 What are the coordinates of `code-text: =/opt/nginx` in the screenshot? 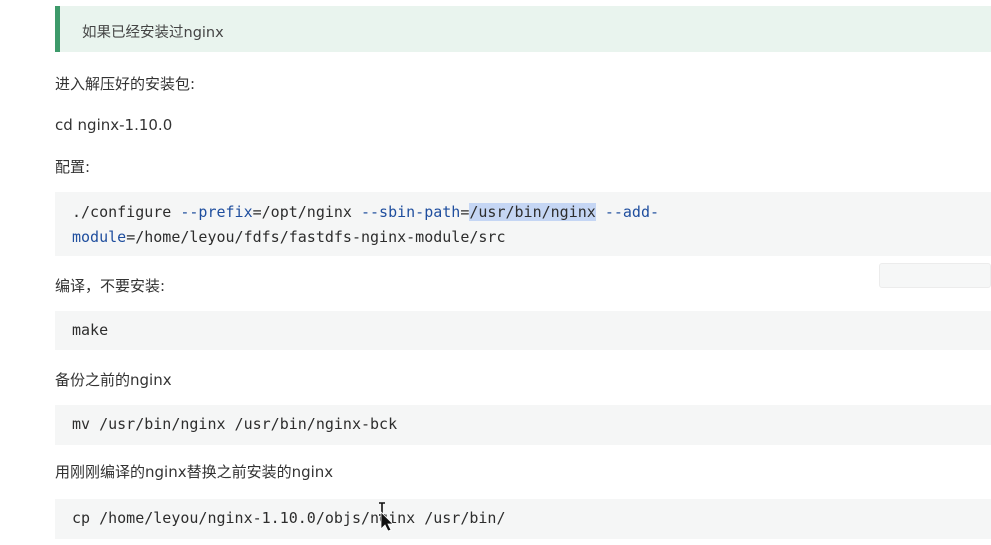 It's located at (306, 212).